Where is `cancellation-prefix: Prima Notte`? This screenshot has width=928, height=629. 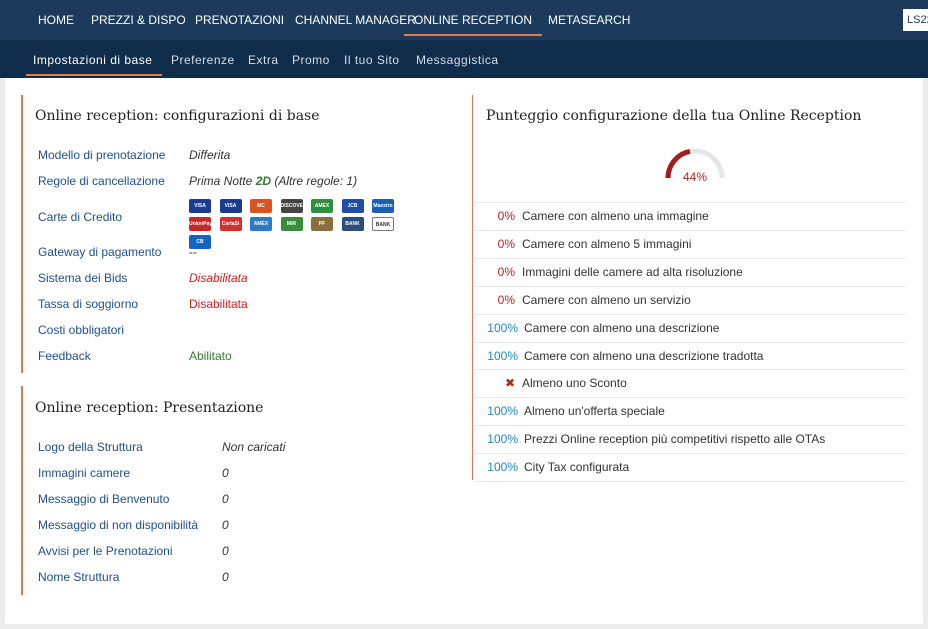
cancellation-prefix: Prima Notte is located at coordinates (222, 181).